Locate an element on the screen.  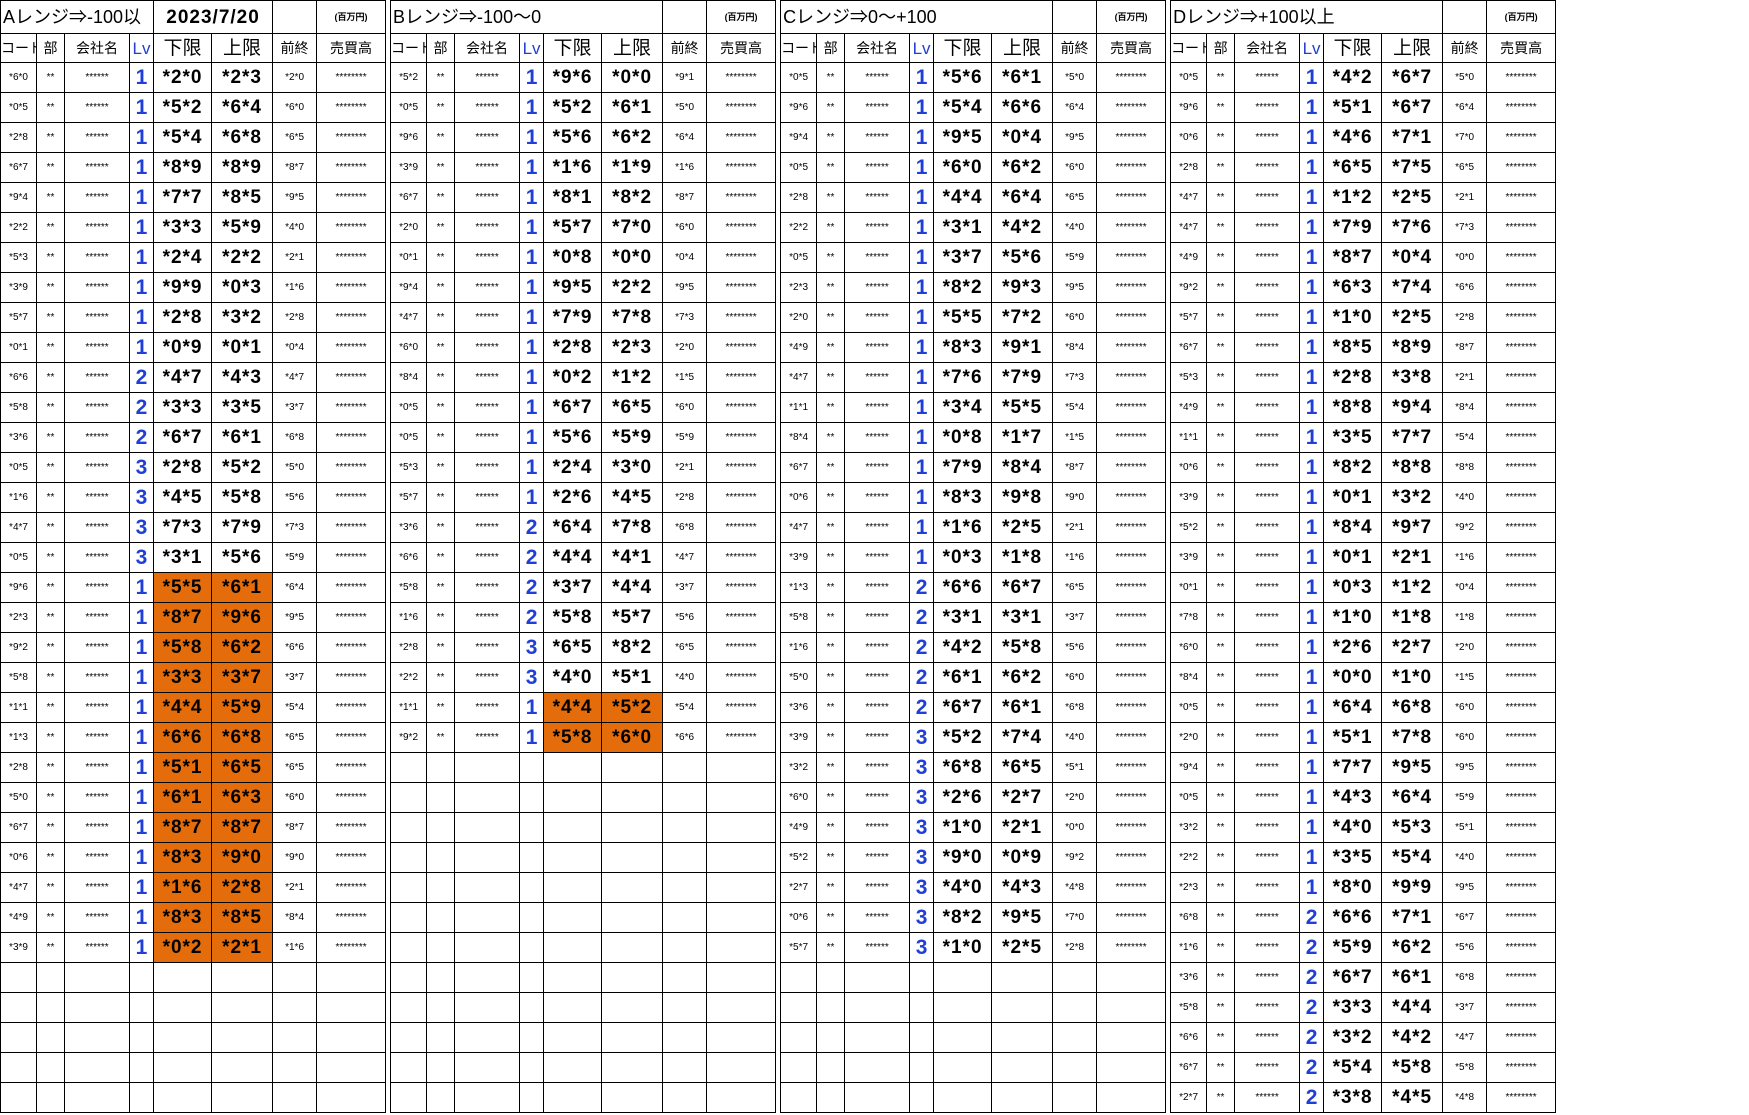
table-row: *9*4 ** ****** 1 *9*5 *0*4 *9*5 ******** is located at coordinates (973, 137).